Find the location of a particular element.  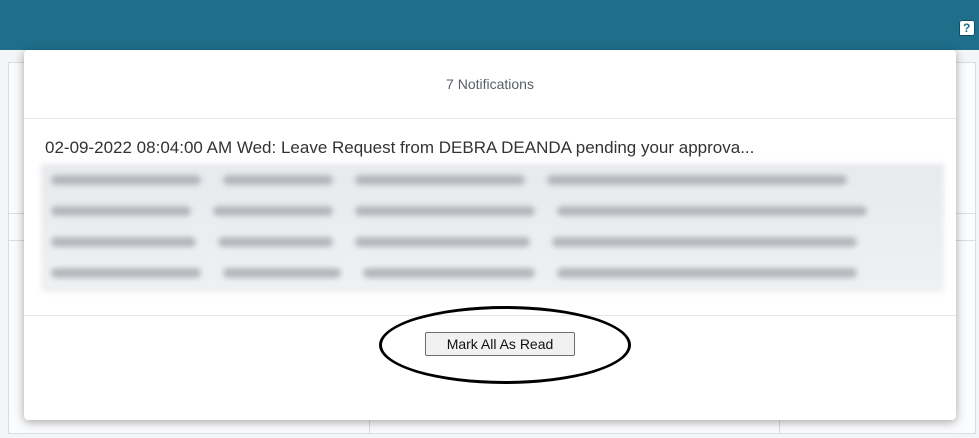

mark-all-read-button: Mark All As Read is located at coordinates (500, 344).